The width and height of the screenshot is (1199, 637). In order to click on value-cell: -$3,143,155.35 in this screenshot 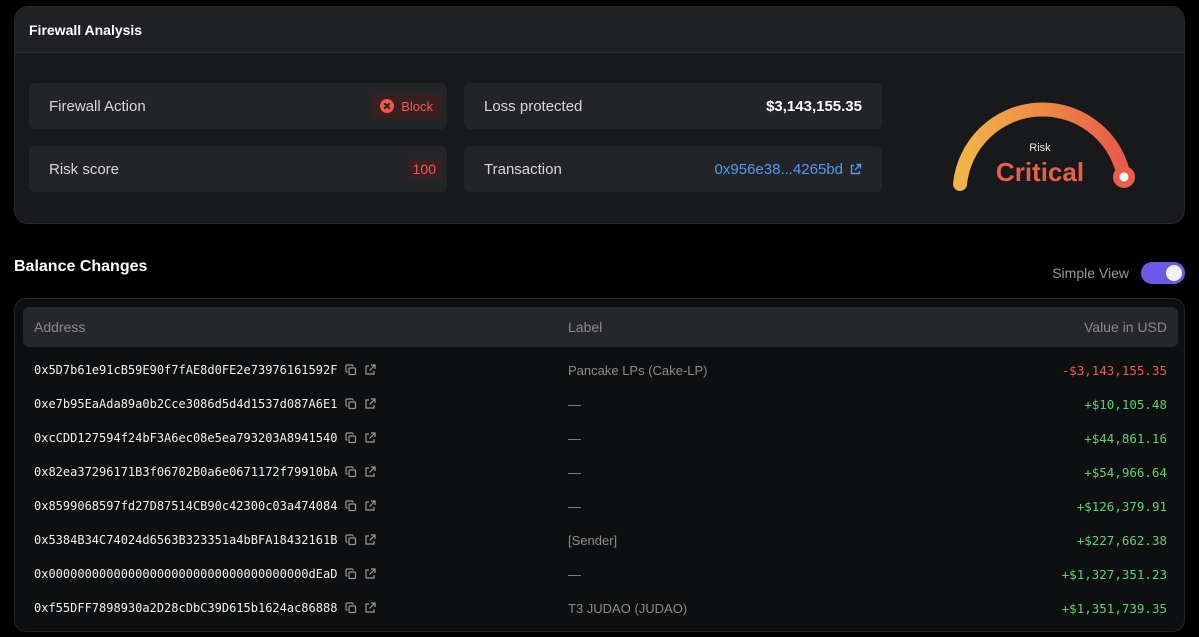, I will do `click(1114, 370)`.